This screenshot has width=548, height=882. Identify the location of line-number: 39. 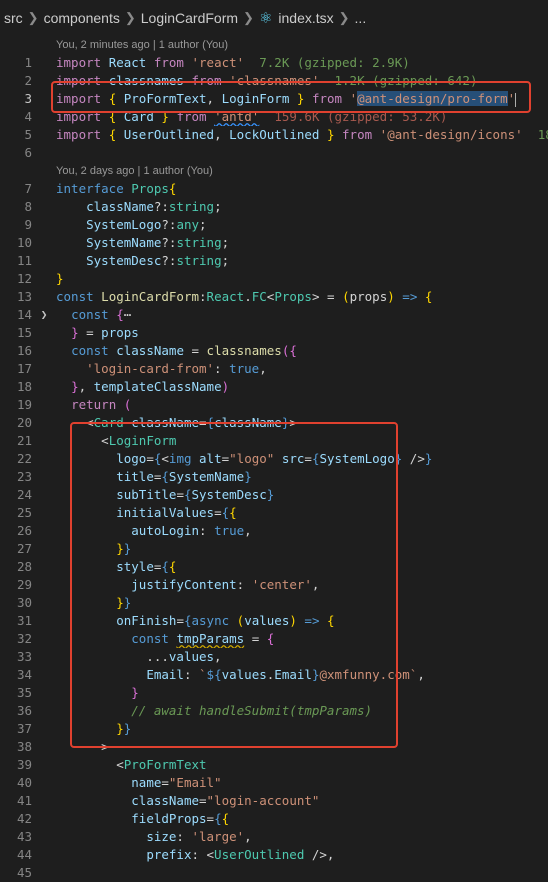
(24, 764).